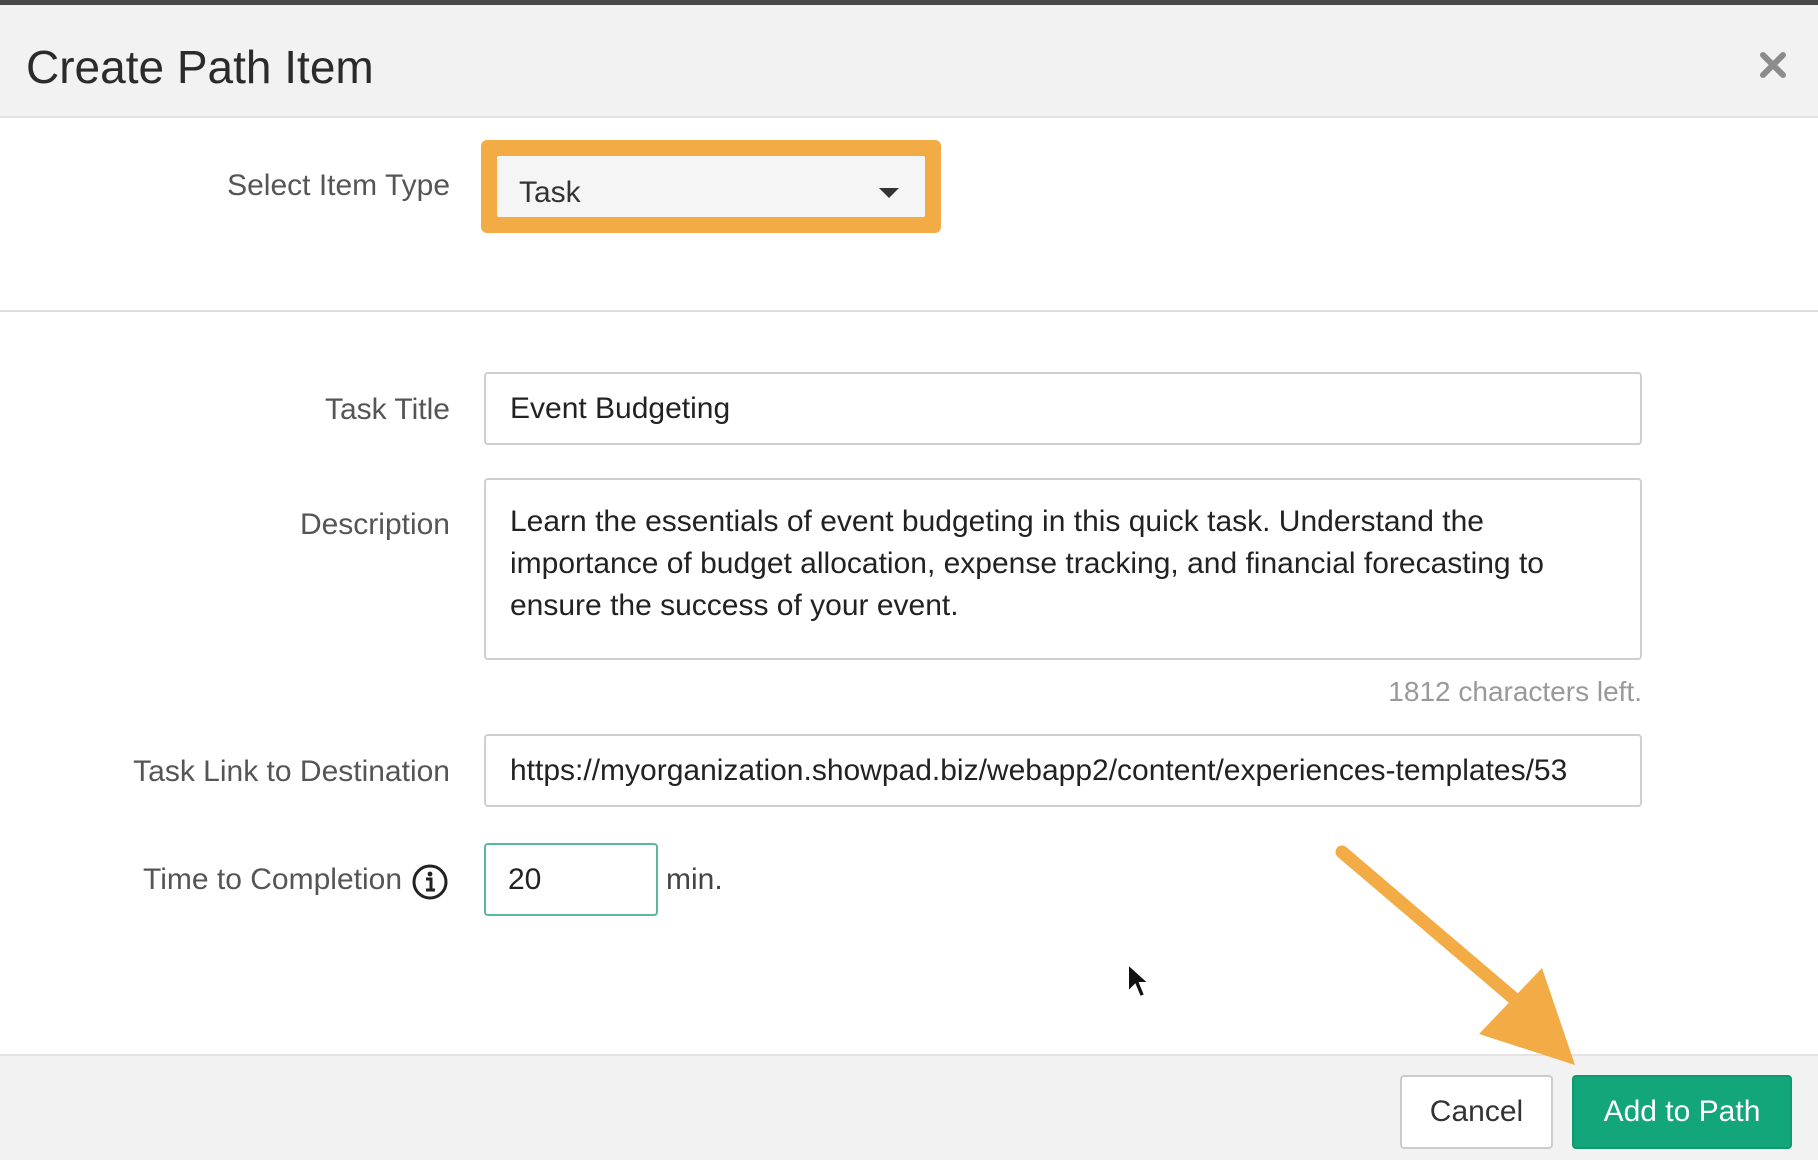  What do you see at coordinates (1455, 955) in the screenshot?
I see `annotation-arrow-icon` at bounding box center [1455, 955].